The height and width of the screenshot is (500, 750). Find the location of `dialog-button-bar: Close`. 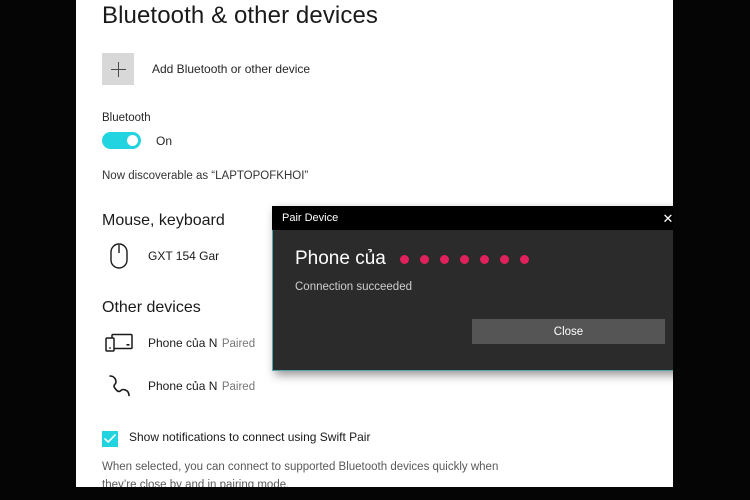

dialog-button-bar: Close is located at coordinates (480, 331).